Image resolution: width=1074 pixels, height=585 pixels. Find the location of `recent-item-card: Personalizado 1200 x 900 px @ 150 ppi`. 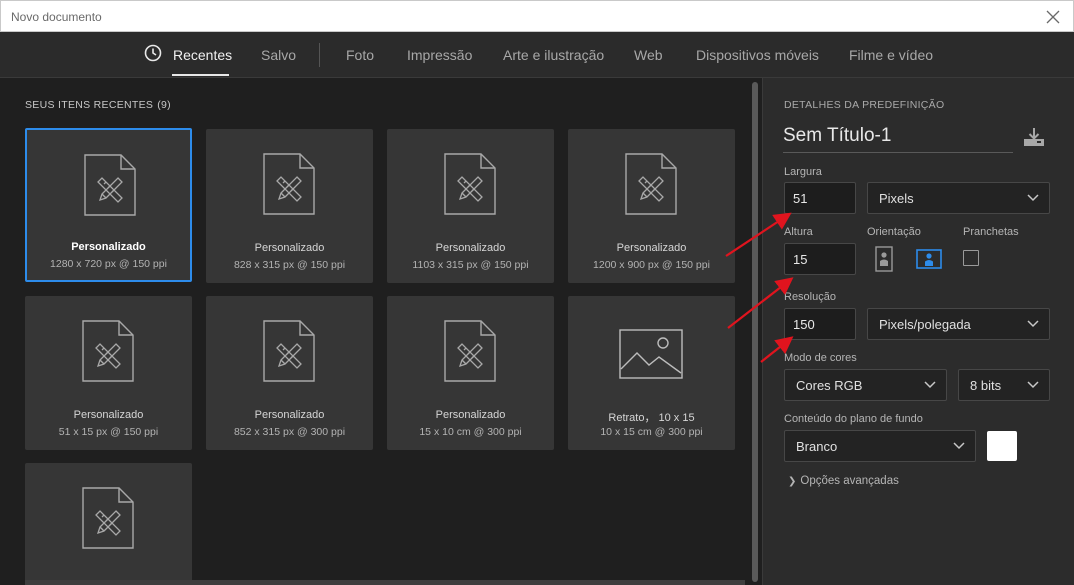

recent-item-card: Personalizado 1200 x 900 px @ 150 ppi is located at coordinates (651, 206).